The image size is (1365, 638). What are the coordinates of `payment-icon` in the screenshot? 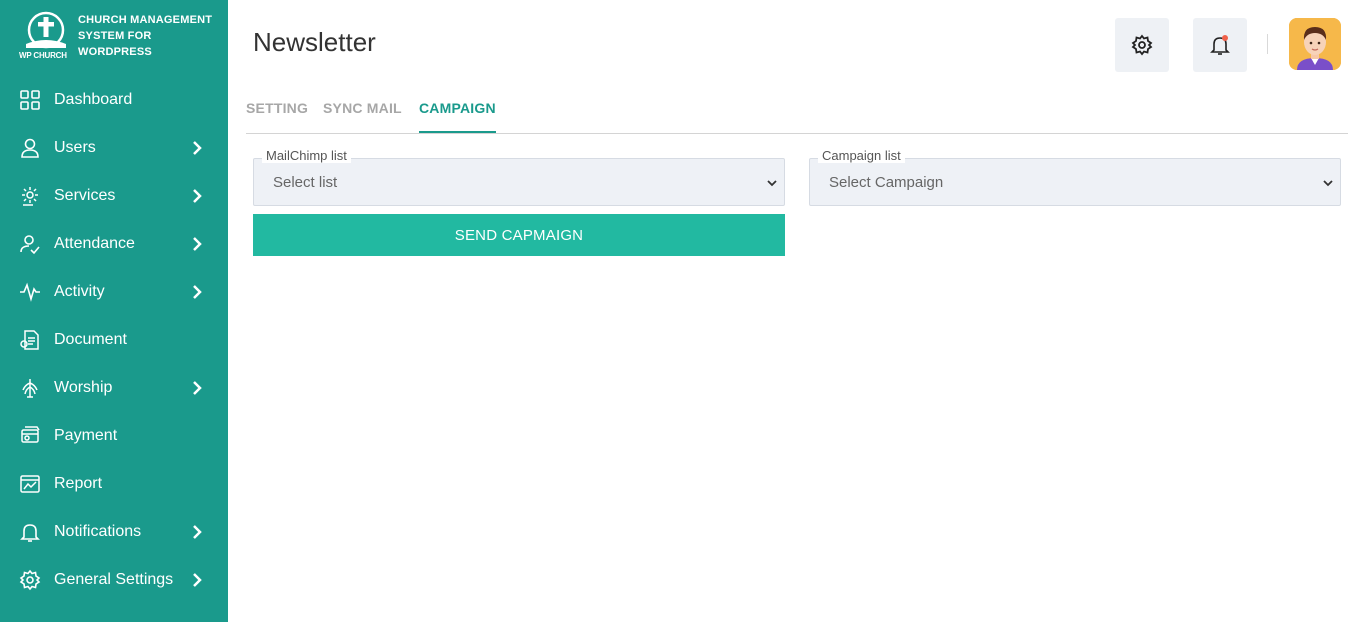 It's located at (30, 436).